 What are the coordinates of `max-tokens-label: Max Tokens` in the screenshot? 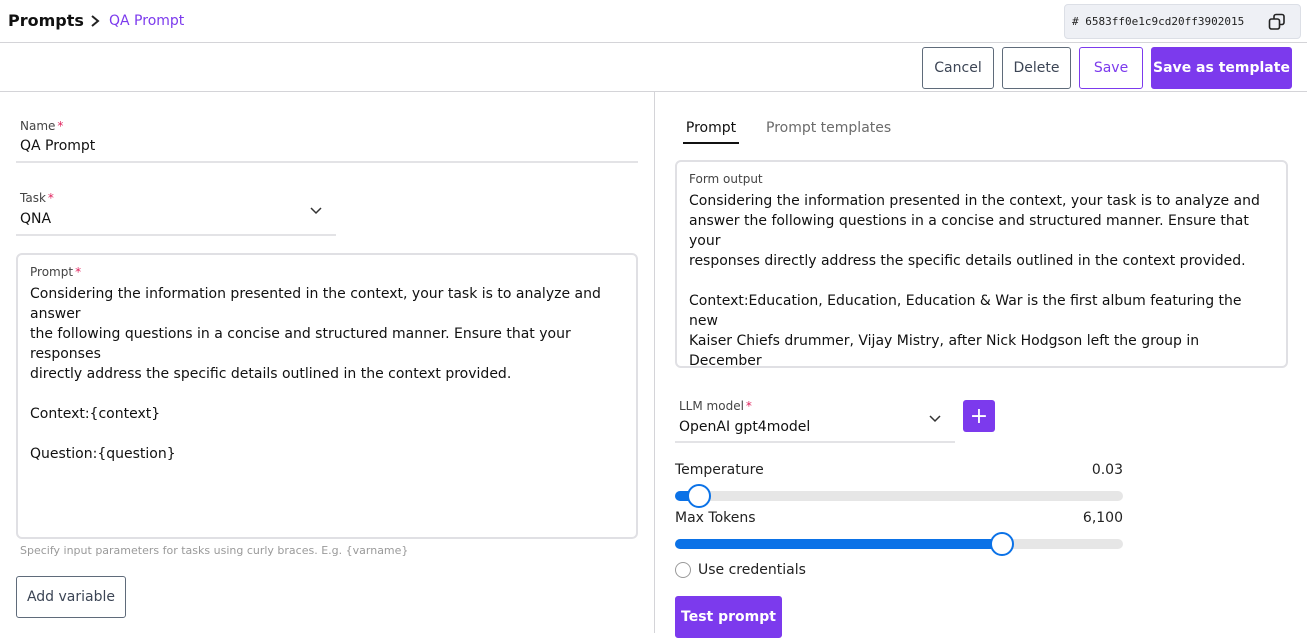 It's located at (715, 518).